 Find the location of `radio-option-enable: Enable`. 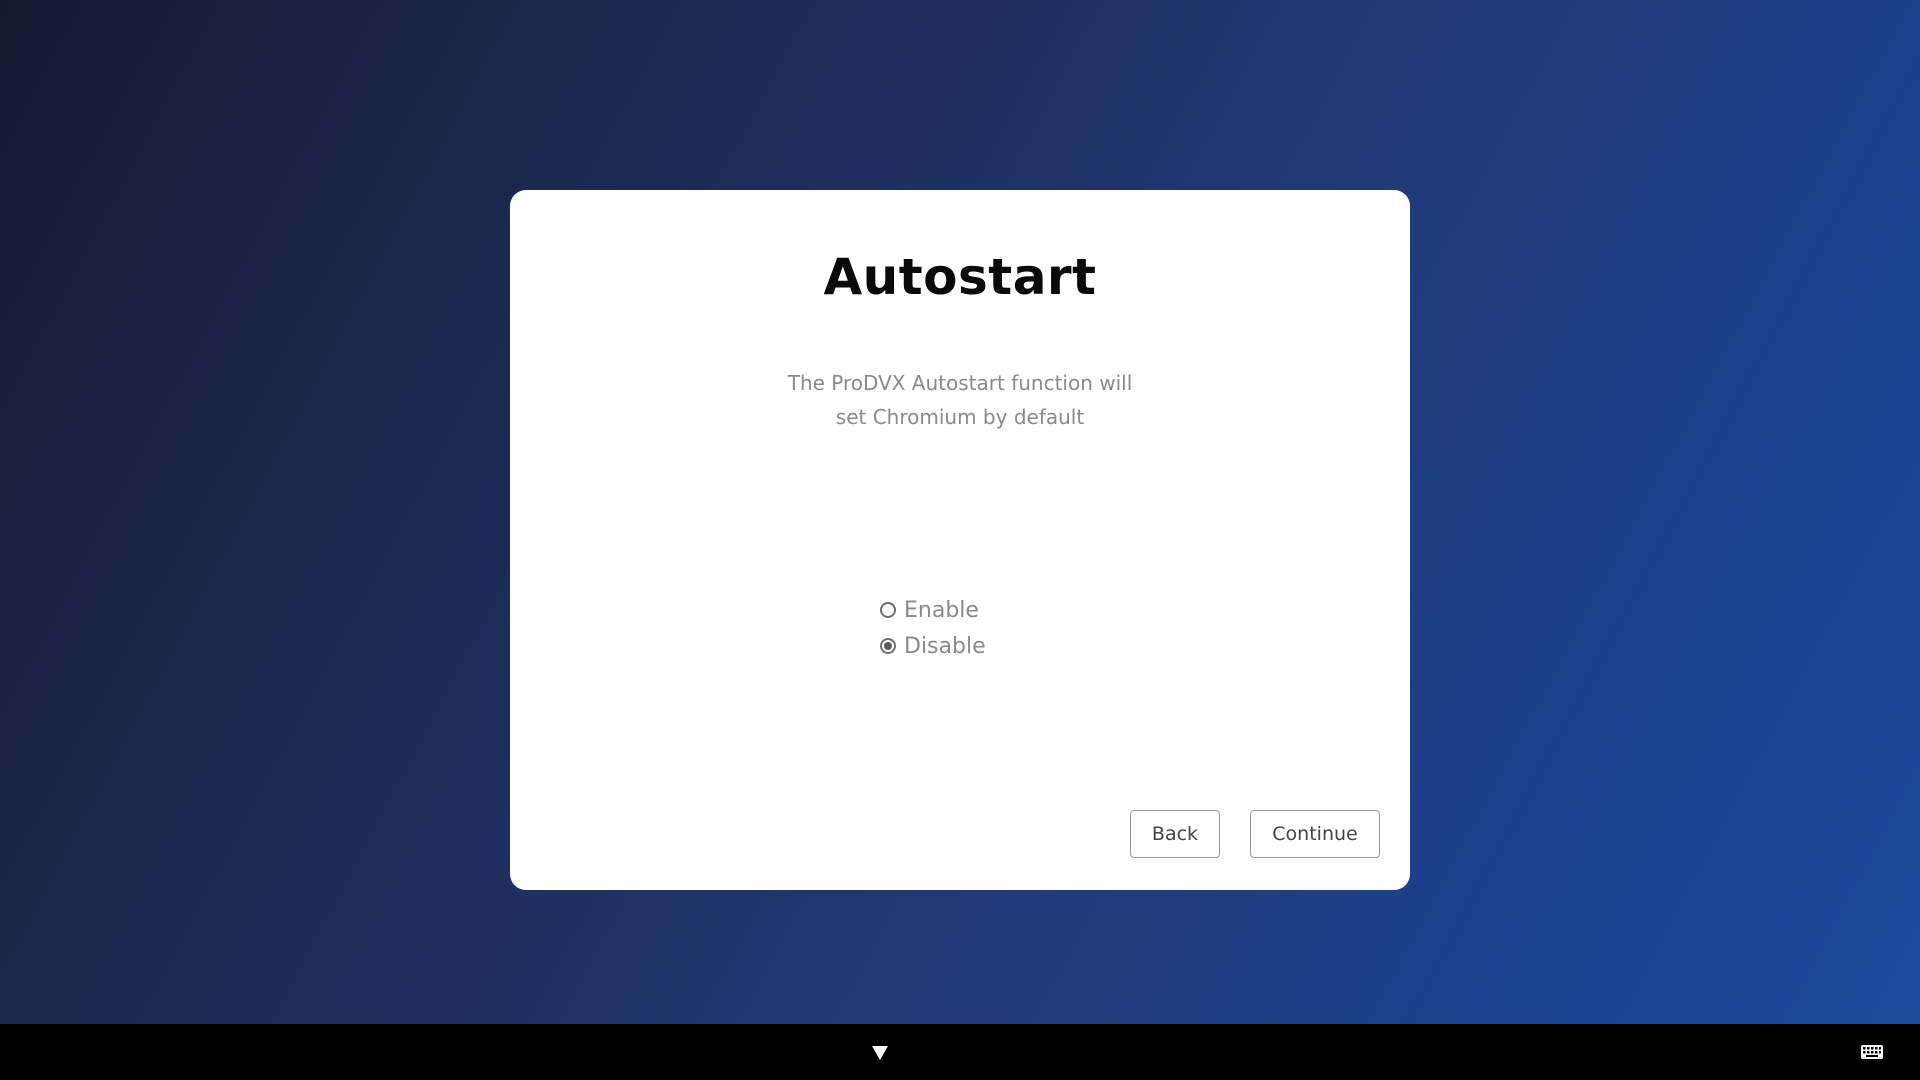

radio-option-enable: Enable is located at coordinates (933, 610).